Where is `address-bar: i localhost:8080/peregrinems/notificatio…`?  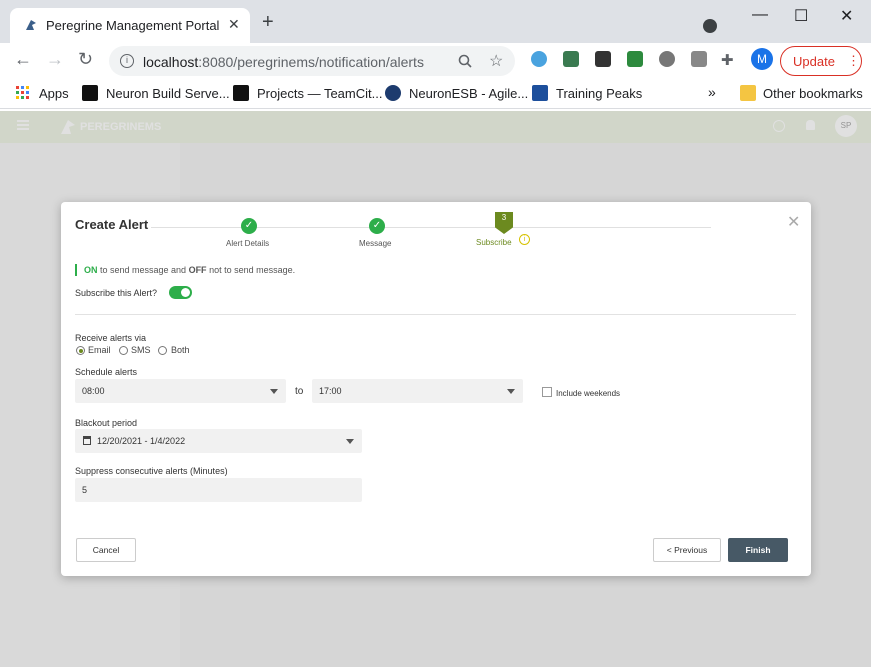 address-bar: i localhost:8080/peregrinems/notificatio… is located at coordinates (312, 61).